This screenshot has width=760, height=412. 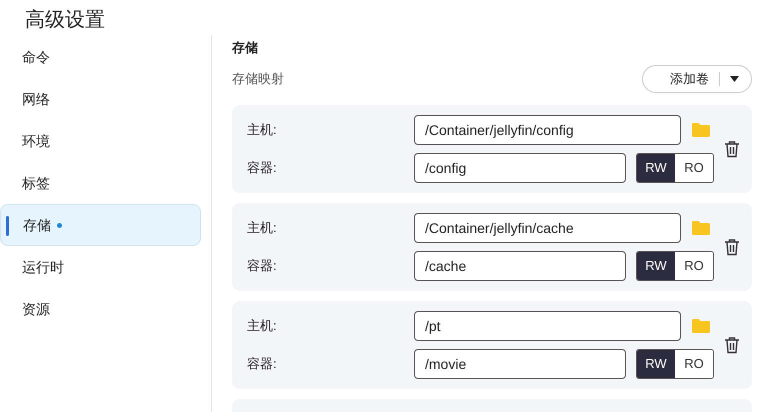 I want to click on sidebar-item: 存储, so click(x=100, y=225).